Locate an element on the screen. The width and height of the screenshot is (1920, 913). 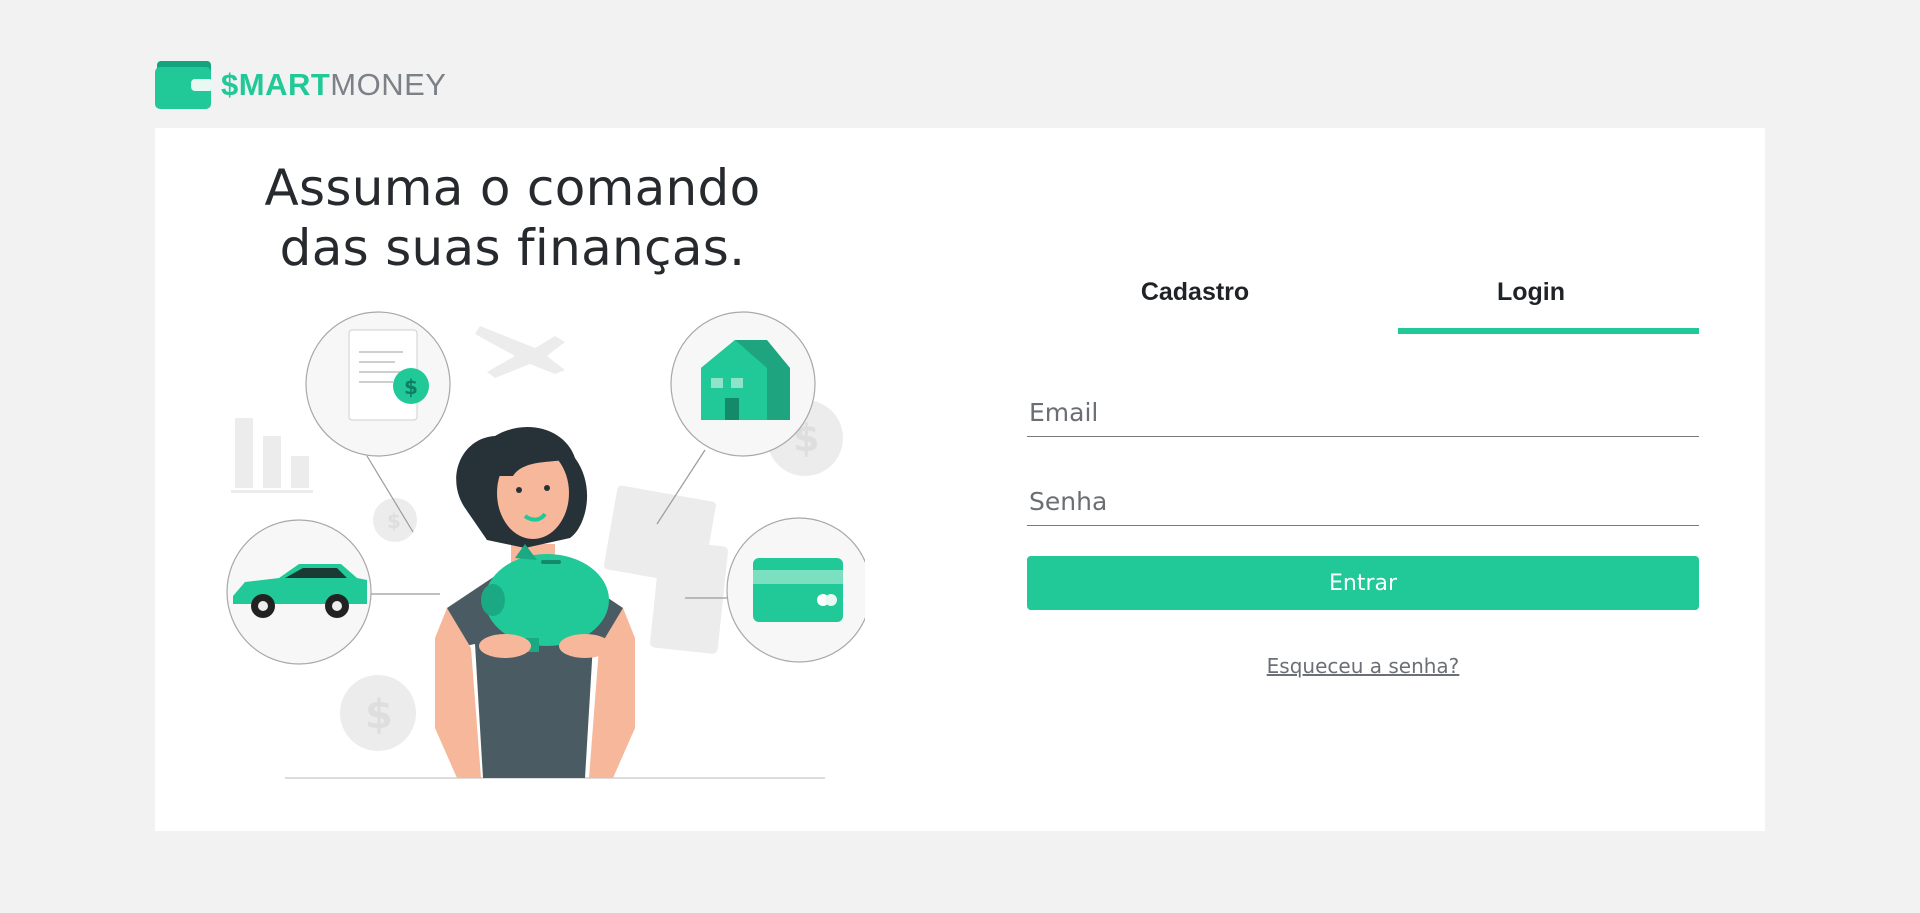
tab-login: Login is located at coordinates (1531, 301).